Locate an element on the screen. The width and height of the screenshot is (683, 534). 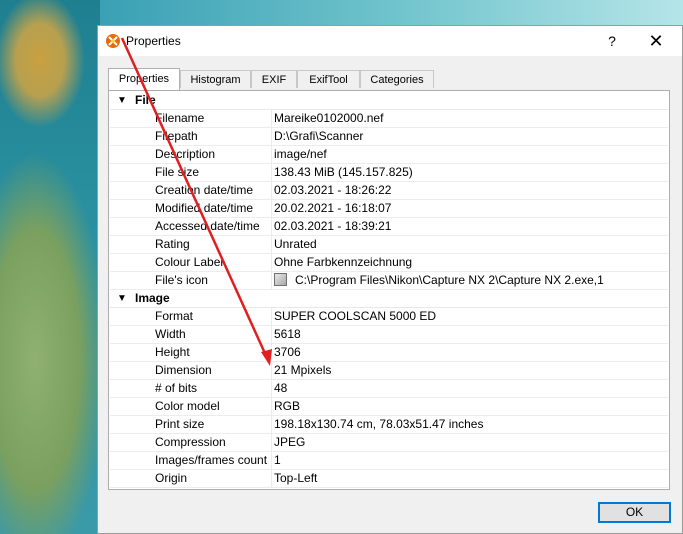
tab-exif: EXIF is located at coordinates (274, 79).